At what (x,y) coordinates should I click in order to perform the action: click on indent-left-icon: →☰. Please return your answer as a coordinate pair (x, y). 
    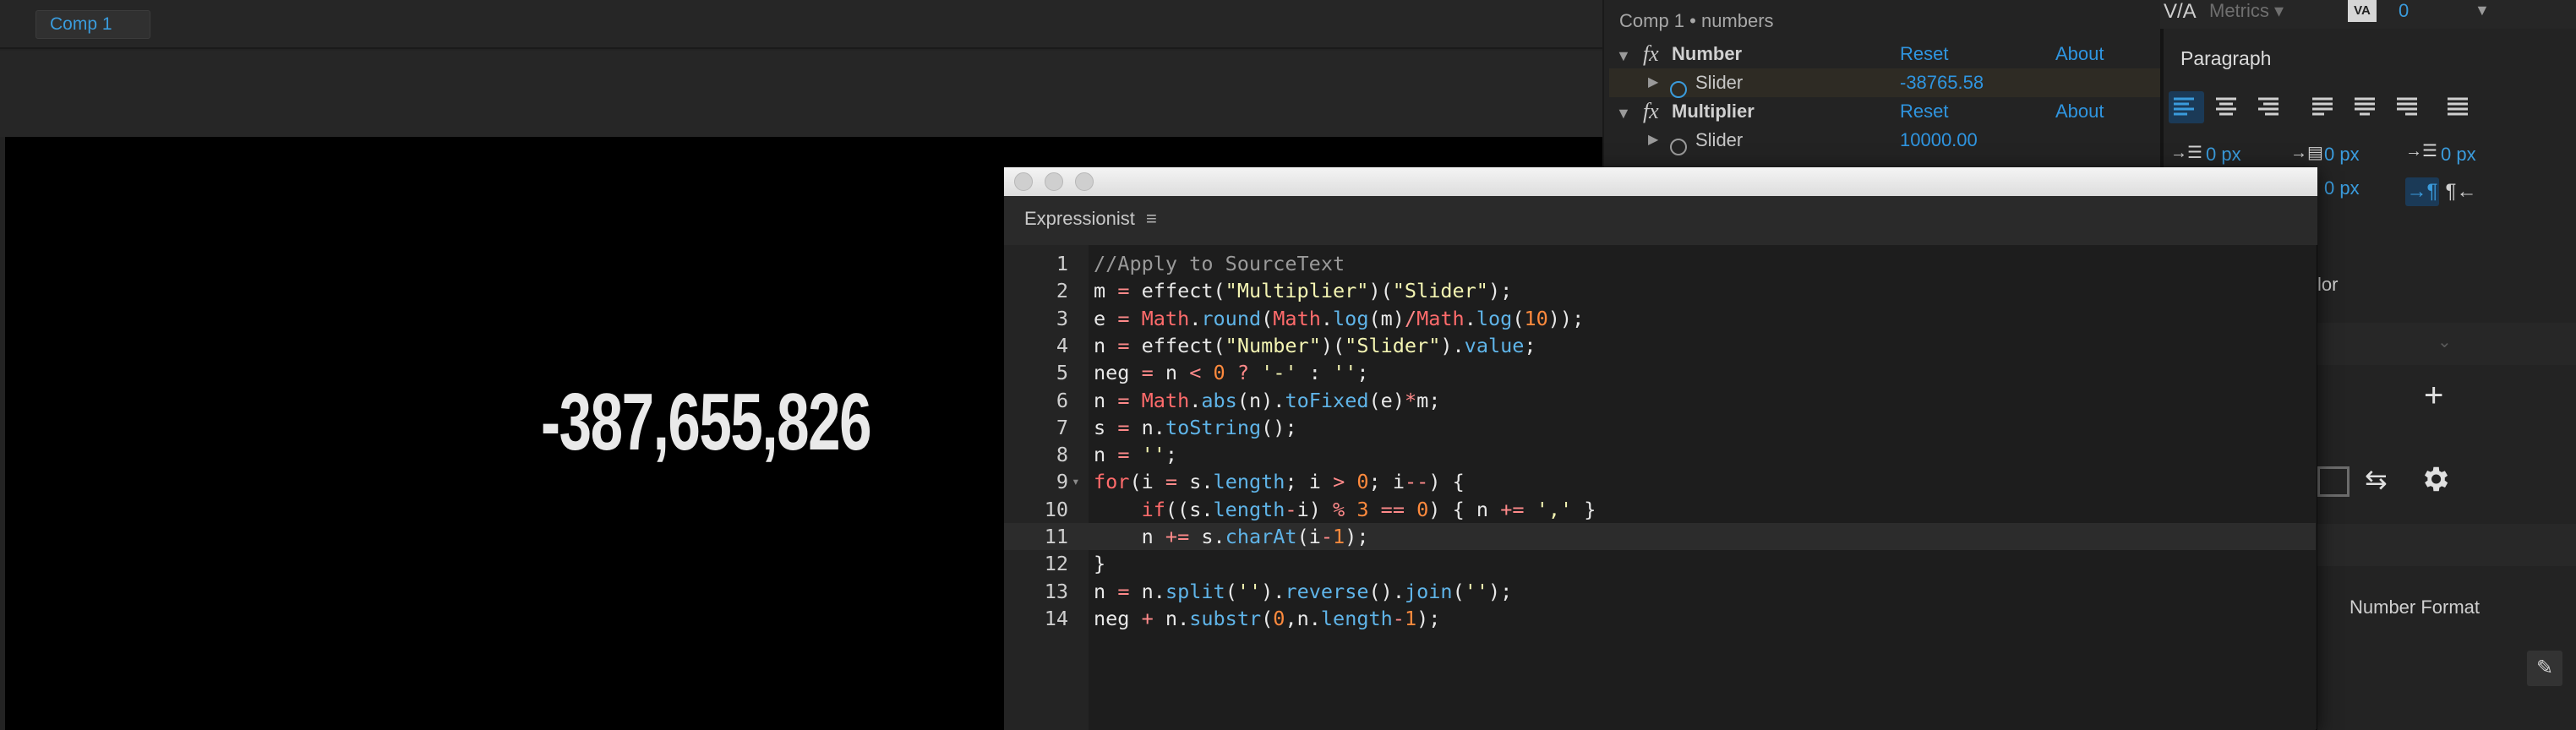
    Looking at the image, I should click on (2186, 153).